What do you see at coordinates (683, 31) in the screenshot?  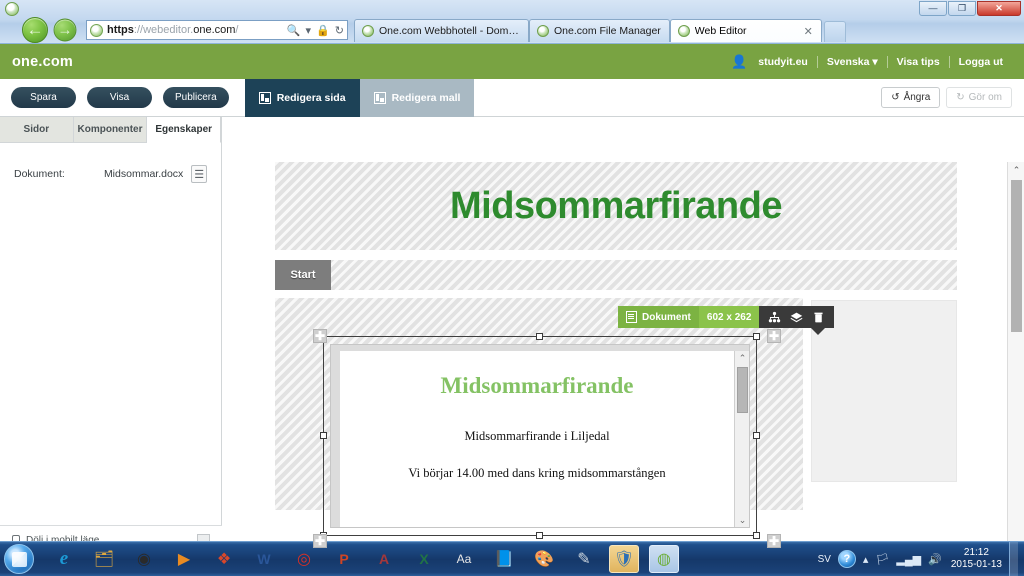 I see `tab-favicon-icon` at bounding box center [683, 31].